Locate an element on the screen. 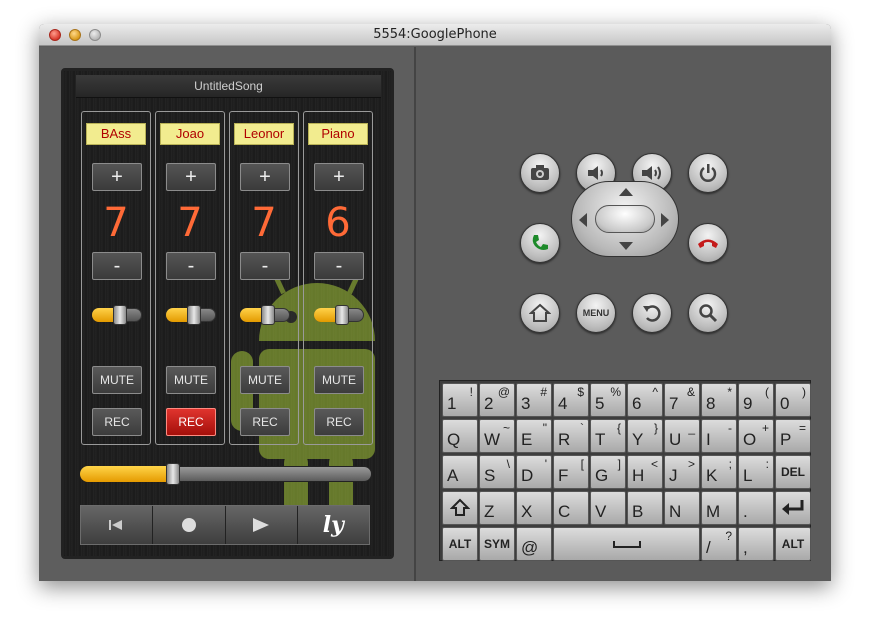 The width and height of the screenshot is (871, 636). key: A is located at coordinates (460, 472).